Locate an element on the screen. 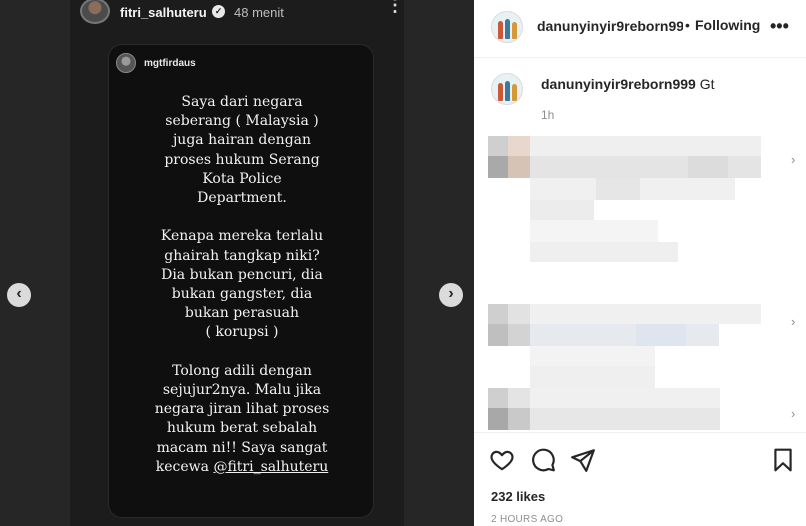 Image resolution: width=806 pixels, height=526 pixels. like-heart-icon is located at coordinates (502, 460).